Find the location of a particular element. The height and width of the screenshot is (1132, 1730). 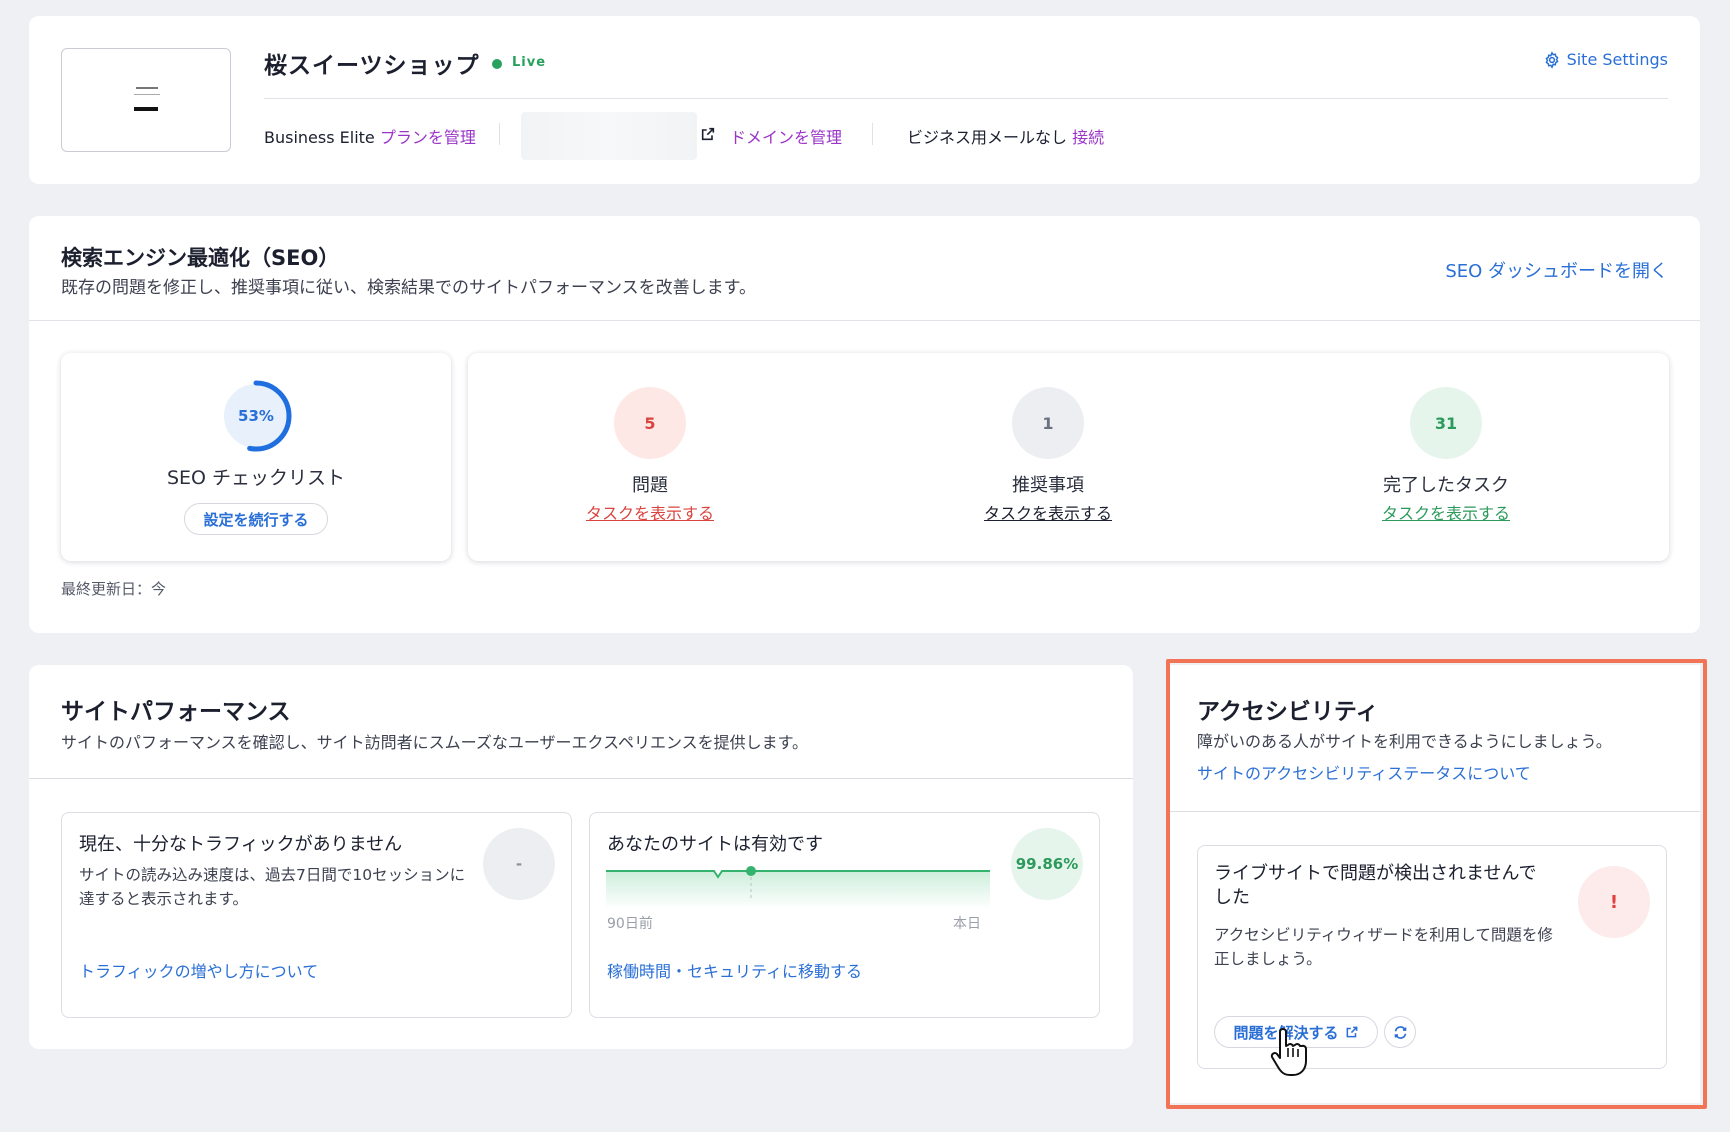

plan-info: Business Elite プランを管理 is located at coordinates (370, 136).